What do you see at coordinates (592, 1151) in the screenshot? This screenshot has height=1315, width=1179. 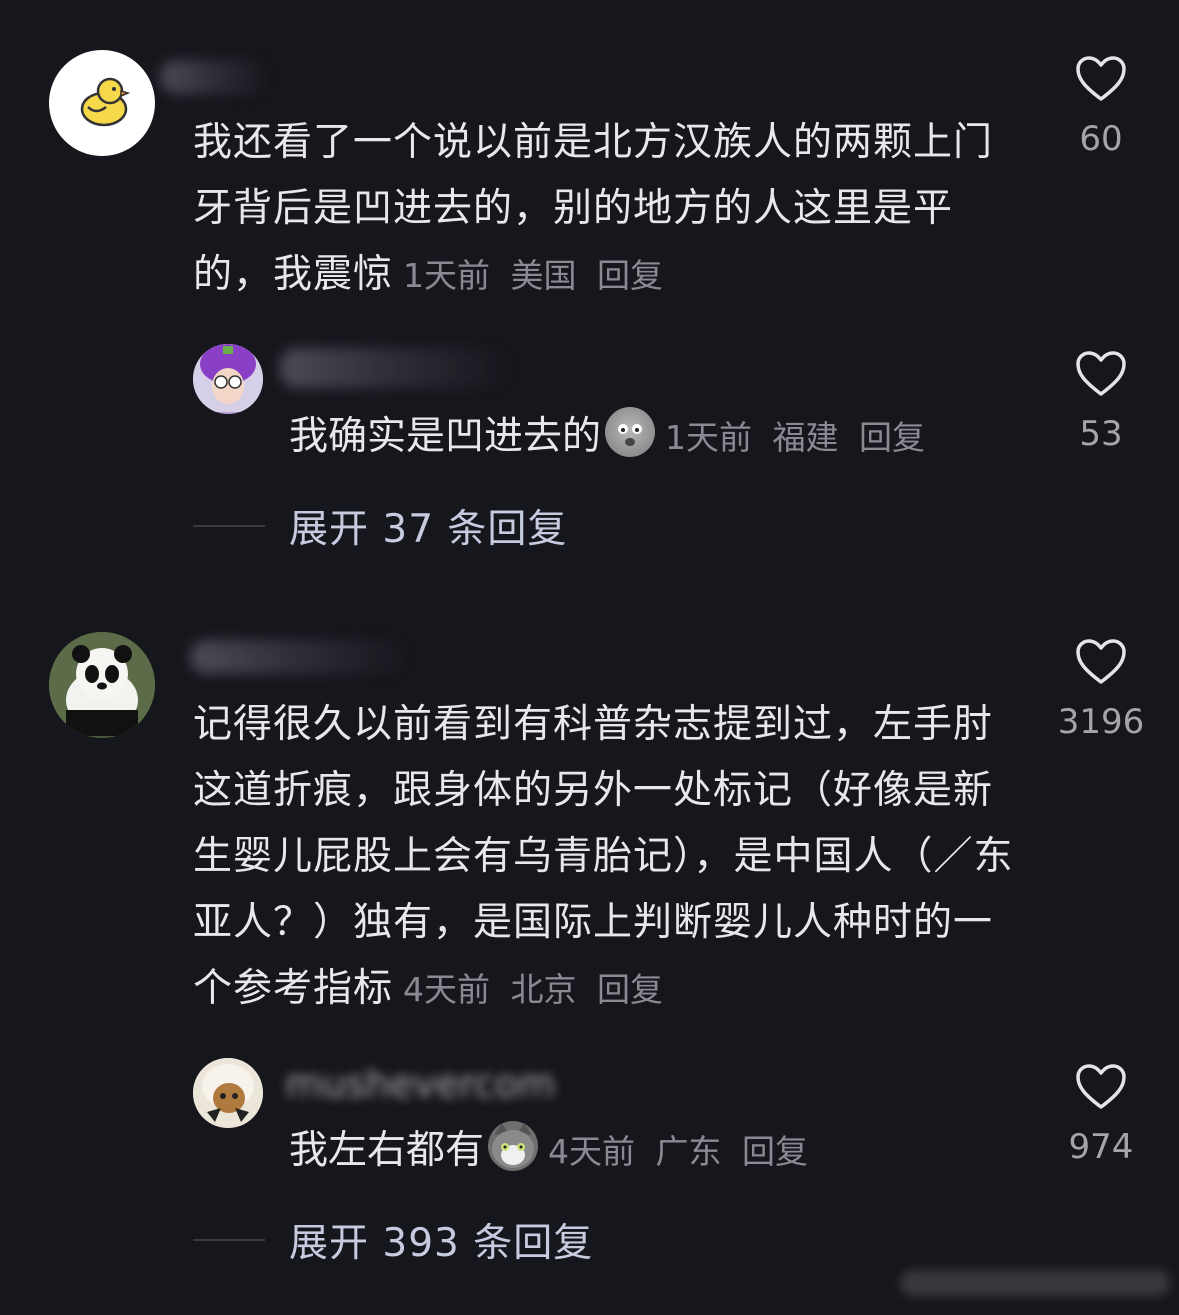 I see `reply-time: 4天前` at bounding box center [592, 1151].